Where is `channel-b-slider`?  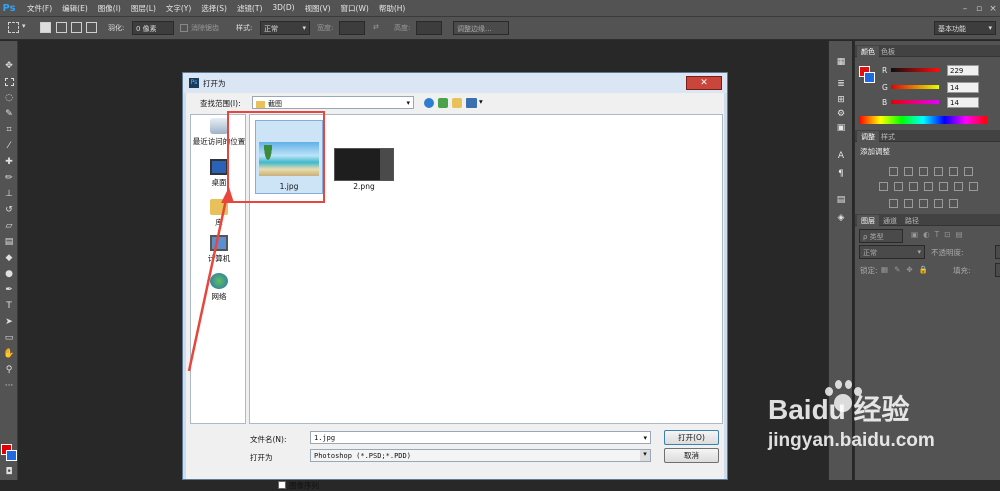 channel-b-slider is located at coordinates (915, 102).